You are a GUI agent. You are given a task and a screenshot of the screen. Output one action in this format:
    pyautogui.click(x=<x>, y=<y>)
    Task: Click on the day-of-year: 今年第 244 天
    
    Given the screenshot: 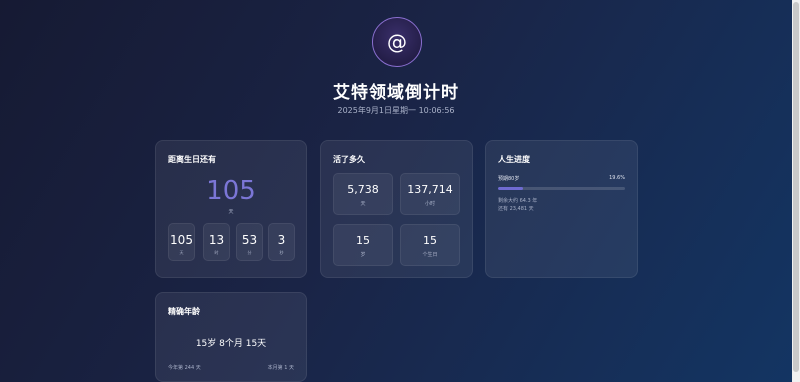 What is the action you would take?
    pyautogui.click(x=184, y=368)
    